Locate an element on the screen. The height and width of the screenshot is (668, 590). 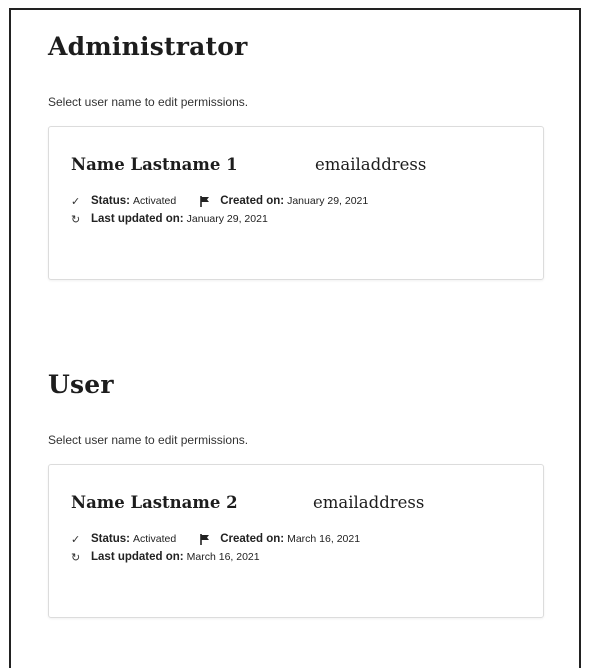
updated-value: March 16, 2021 is located at coordinates (223, 557).